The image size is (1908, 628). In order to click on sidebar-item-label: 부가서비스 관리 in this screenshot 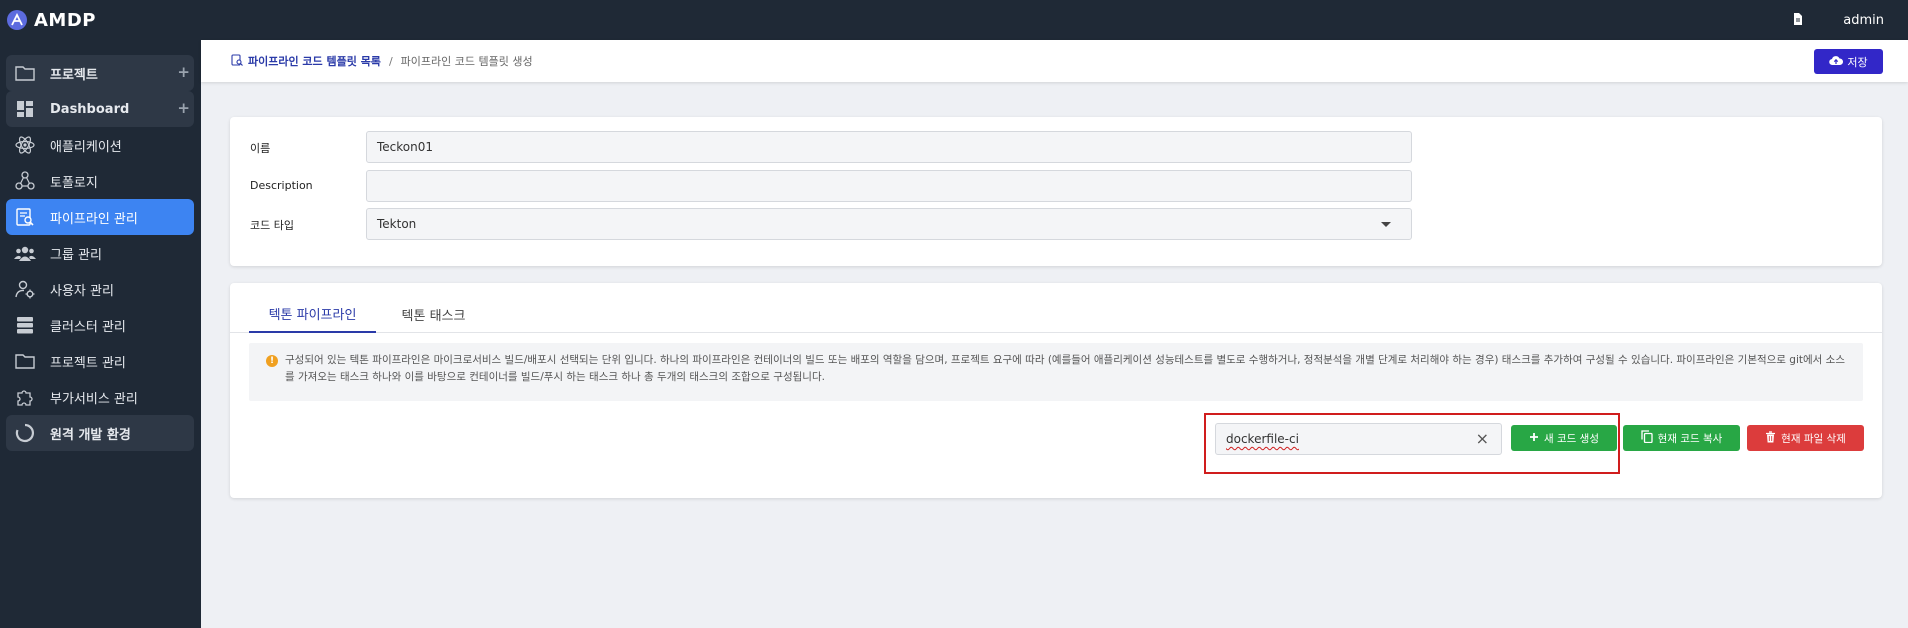, I will do `click(94, 399)`.